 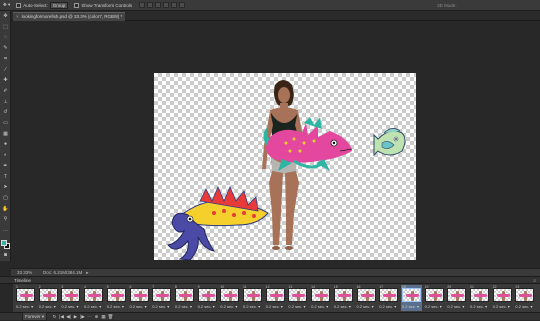 What do you see at coordinates (5, 91) in the screenshot?
I see `brush-tool-icon: ✐` at bounding box center [5, 91].